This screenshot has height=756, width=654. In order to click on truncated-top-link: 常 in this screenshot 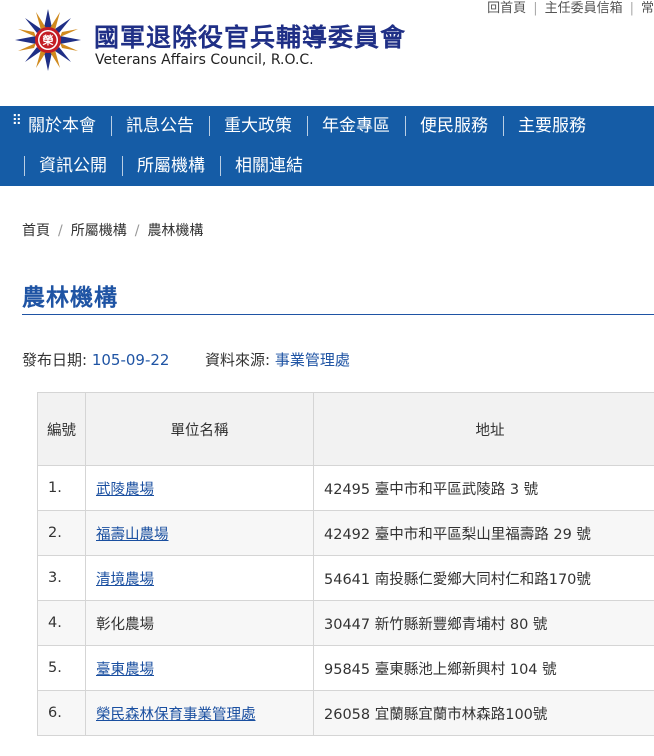, I will do `click(644, 8)`.